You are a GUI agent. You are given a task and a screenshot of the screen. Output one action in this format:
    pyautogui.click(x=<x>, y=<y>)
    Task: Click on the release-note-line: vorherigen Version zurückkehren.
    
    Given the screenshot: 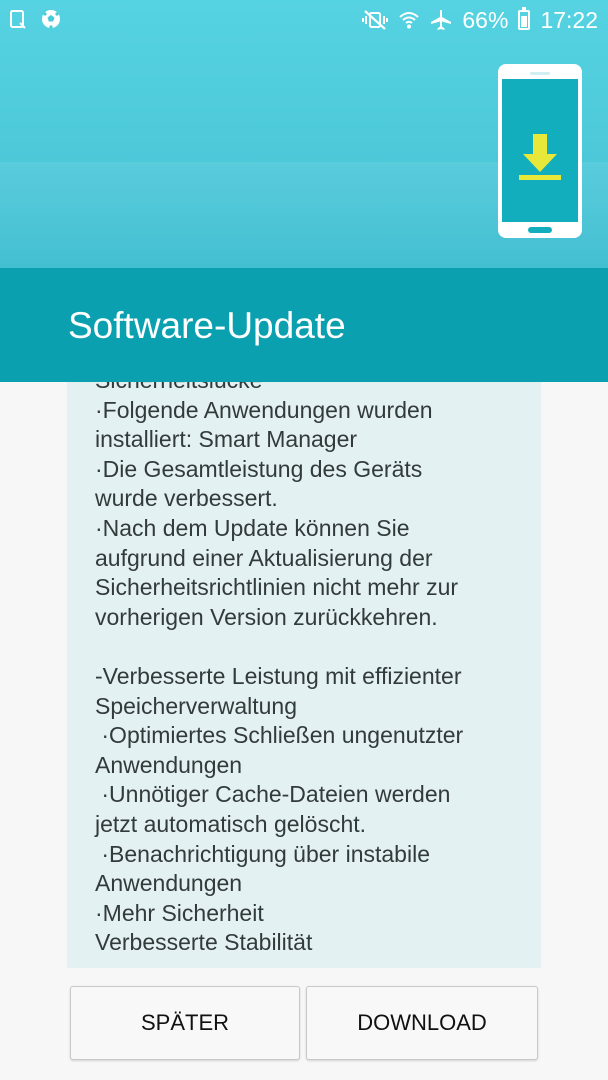 What is the action you would take?
    pyautogui.click(x=266, y=616)
    